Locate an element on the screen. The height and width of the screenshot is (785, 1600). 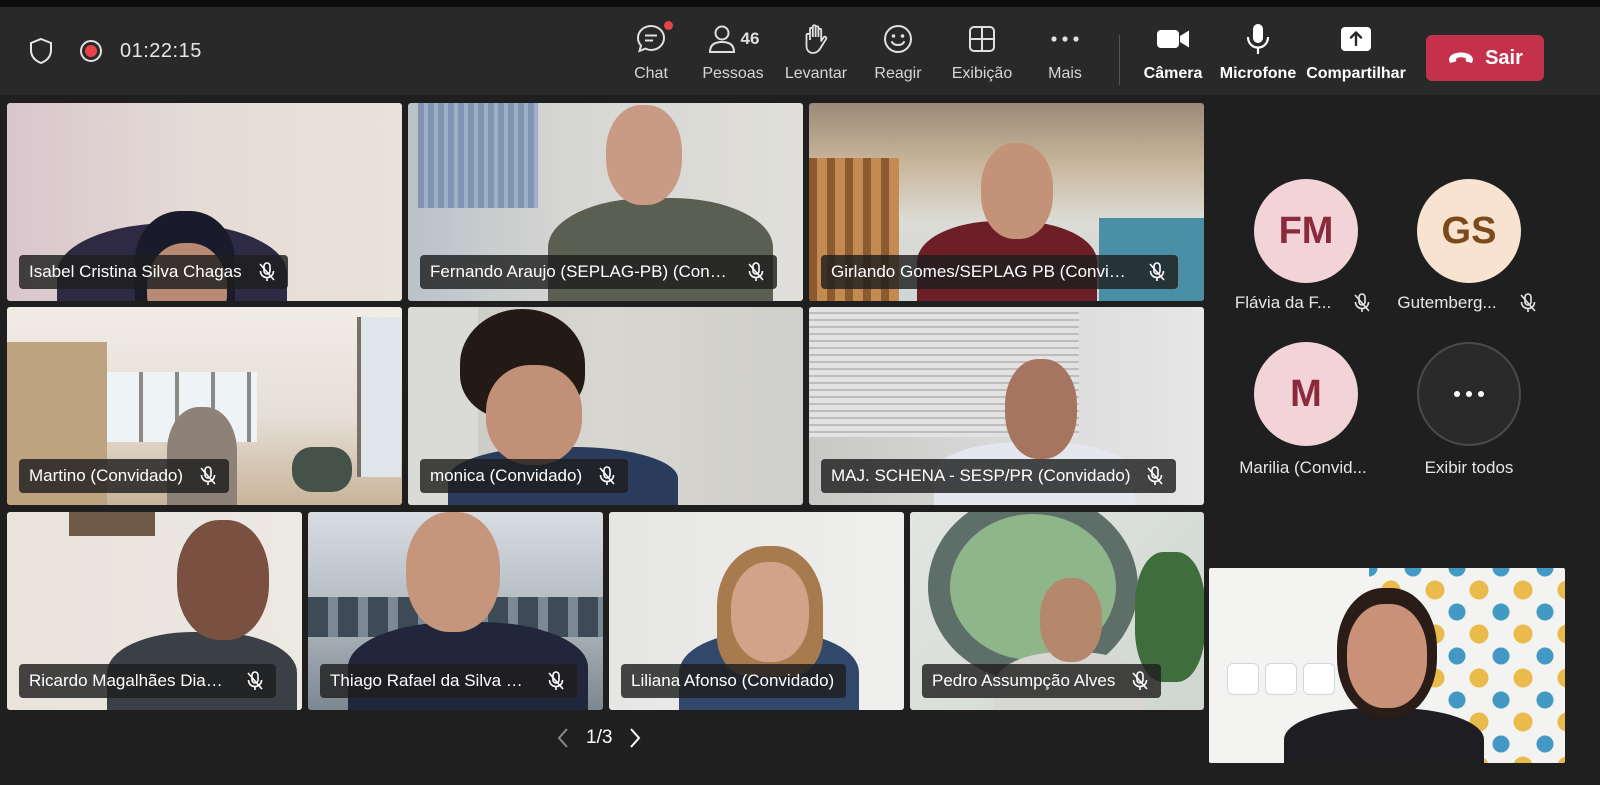
app-icons is located at coordinates (1282, 682).